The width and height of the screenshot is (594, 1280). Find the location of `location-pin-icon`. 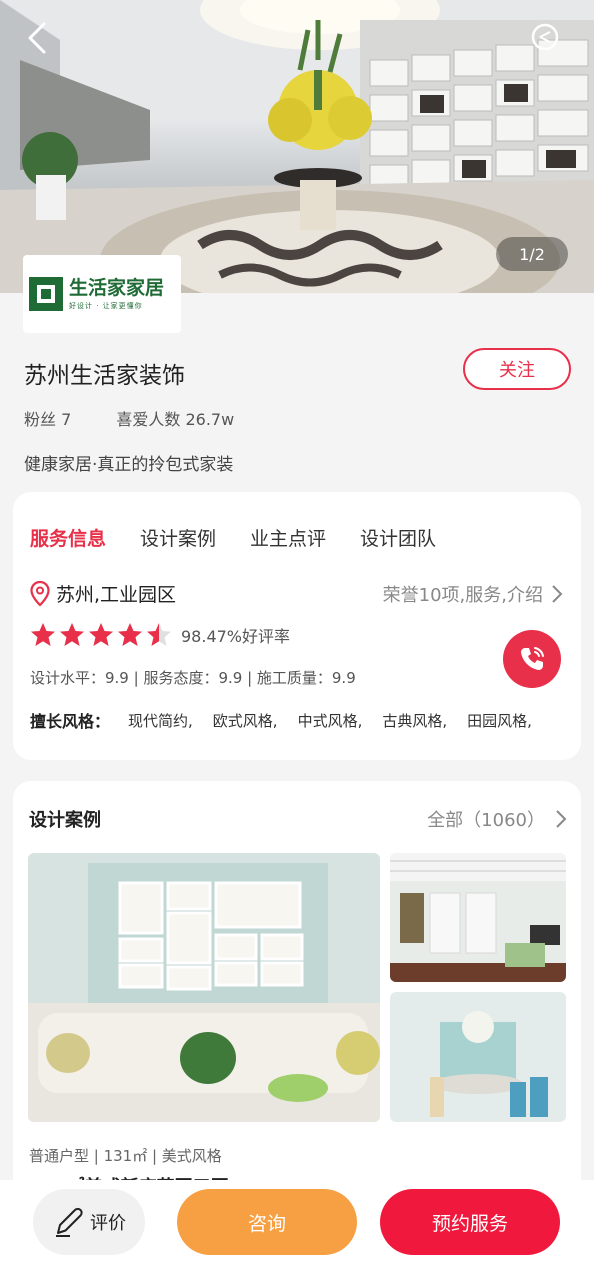

location-pin-icon is located at coordinates (40, 593).